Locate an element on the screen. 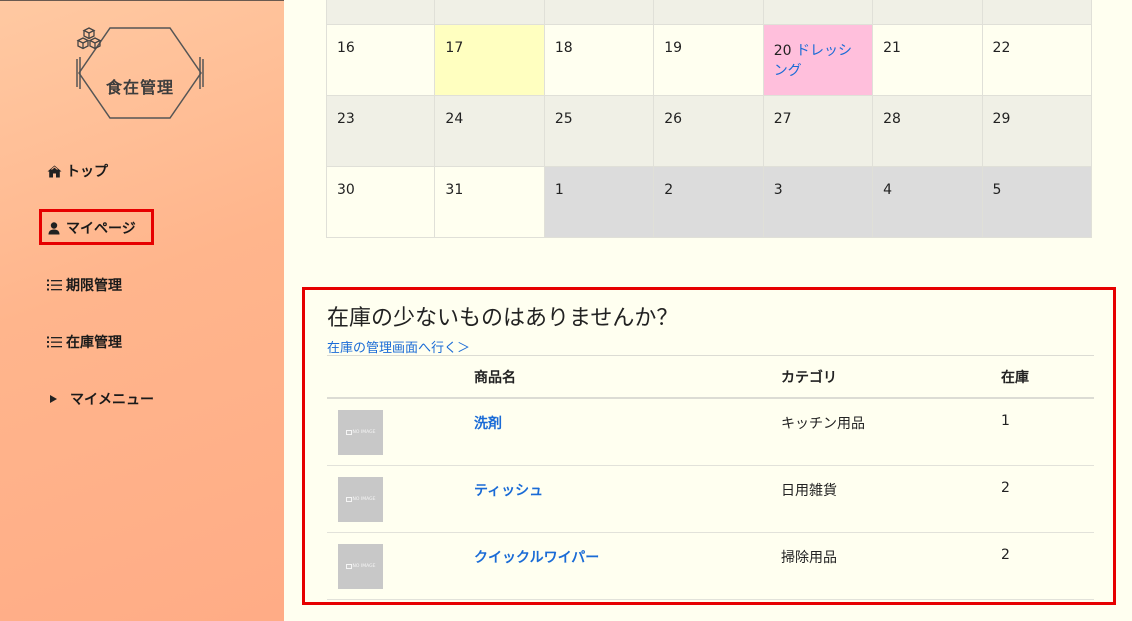  calendar-day: 26 is located at coordinates (709, 131).